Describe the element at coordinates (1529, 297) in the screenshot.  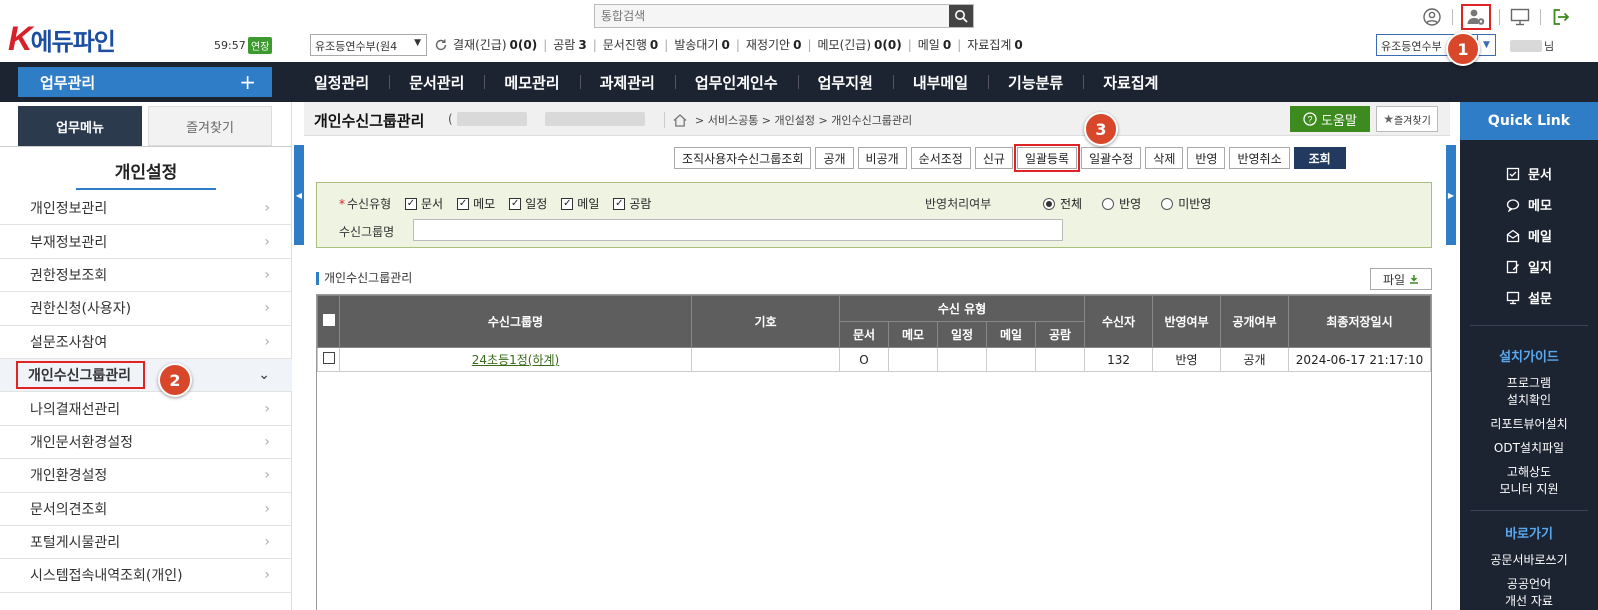
I see `quick-survey: 설문` at that location.